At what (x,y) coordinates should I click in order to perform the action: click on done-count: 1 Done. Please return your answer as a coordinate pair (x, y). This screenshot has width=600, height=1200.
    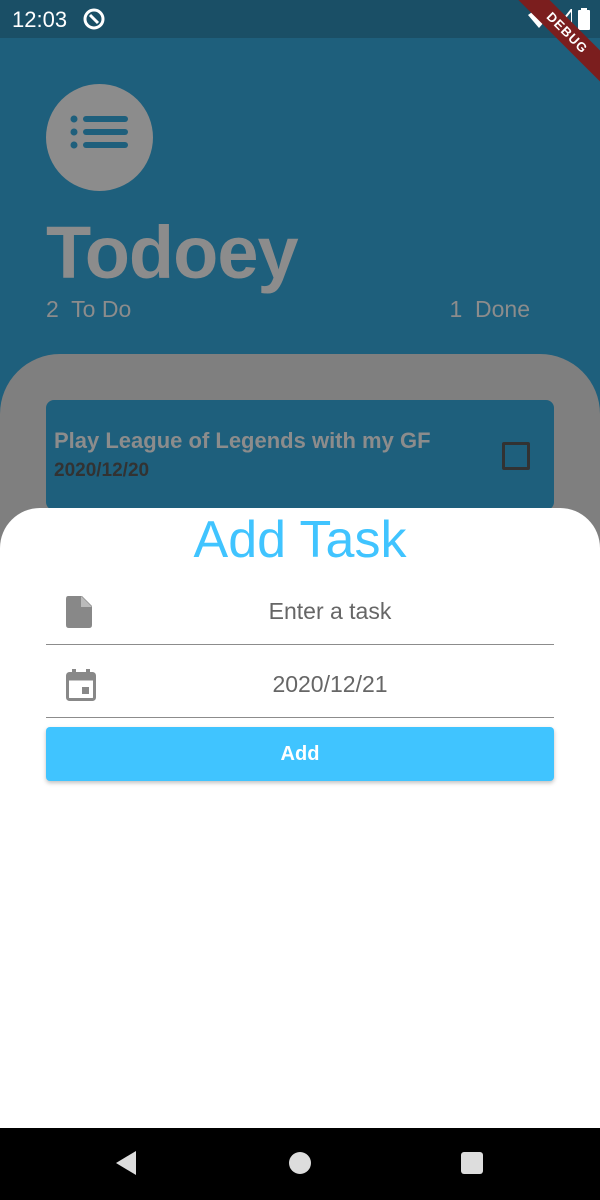
    Looking at the image, I should click on (489, 309).